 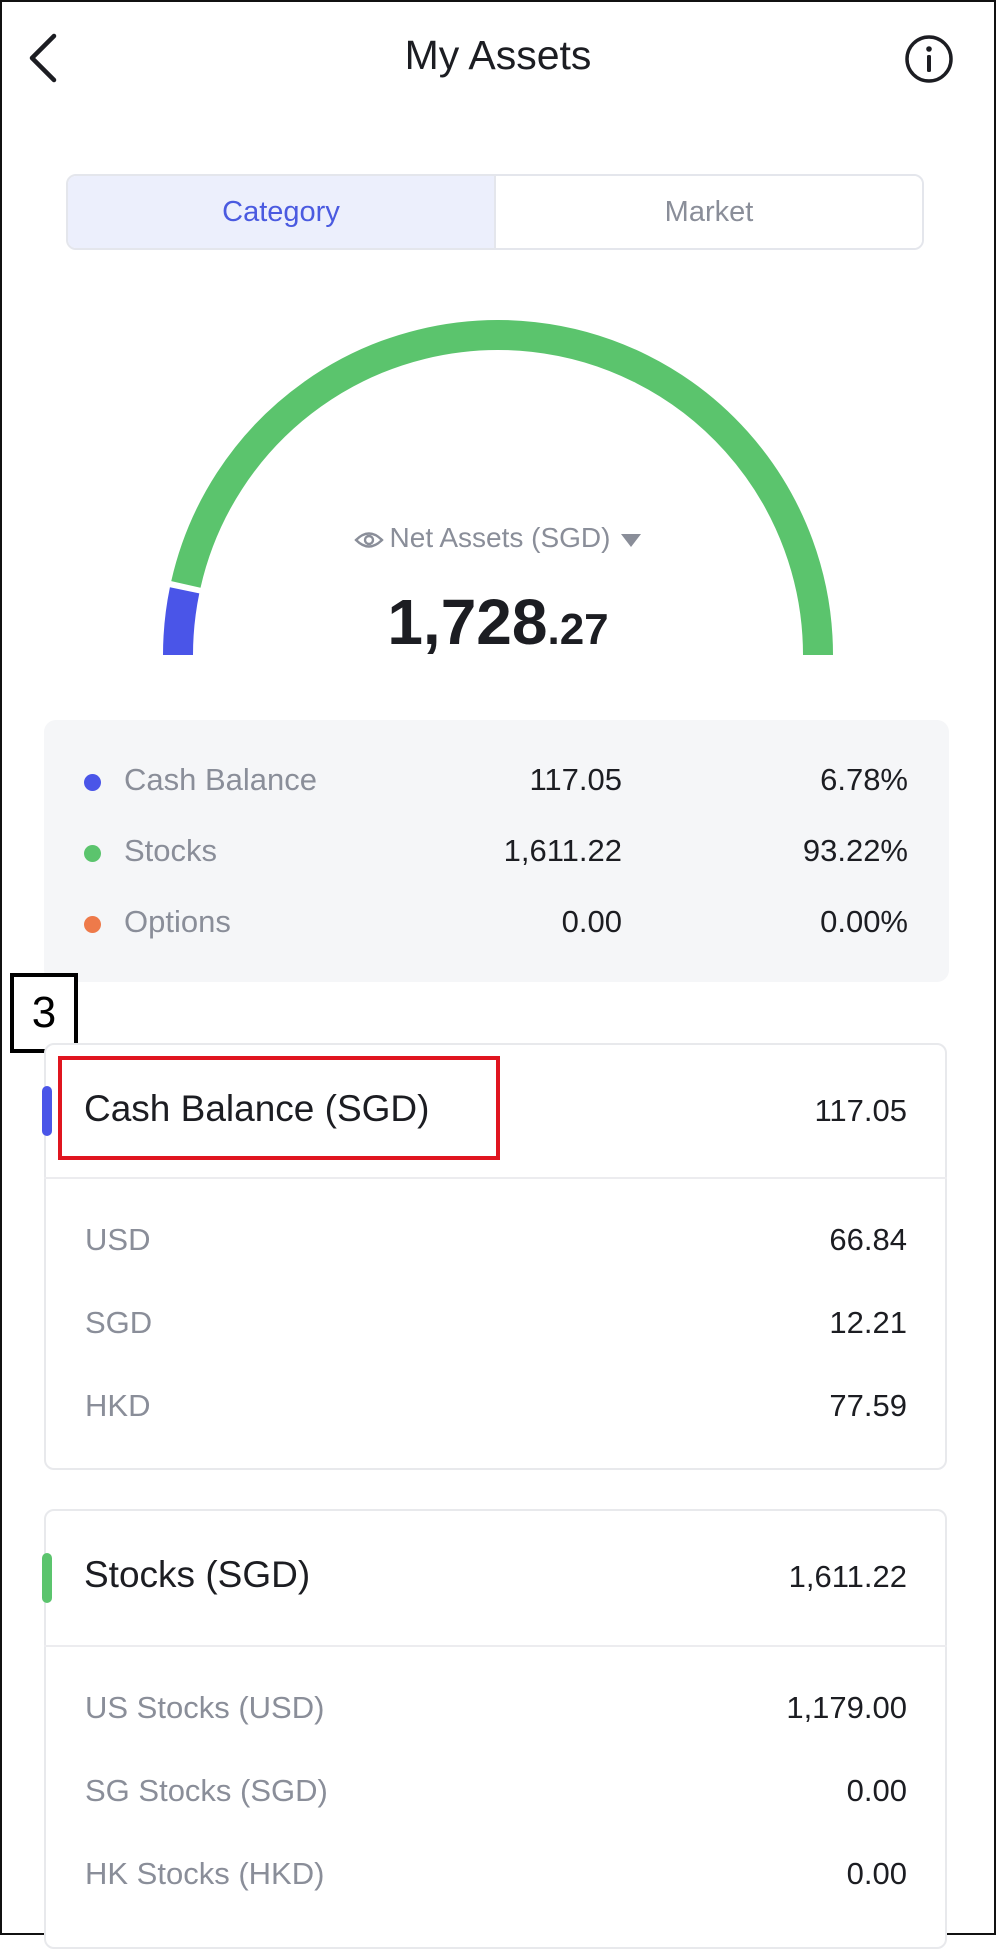 What do you see at coordinates (279, 1108) in the screenshot?
I see `highlight-box` at bounding box center [279, 1108].